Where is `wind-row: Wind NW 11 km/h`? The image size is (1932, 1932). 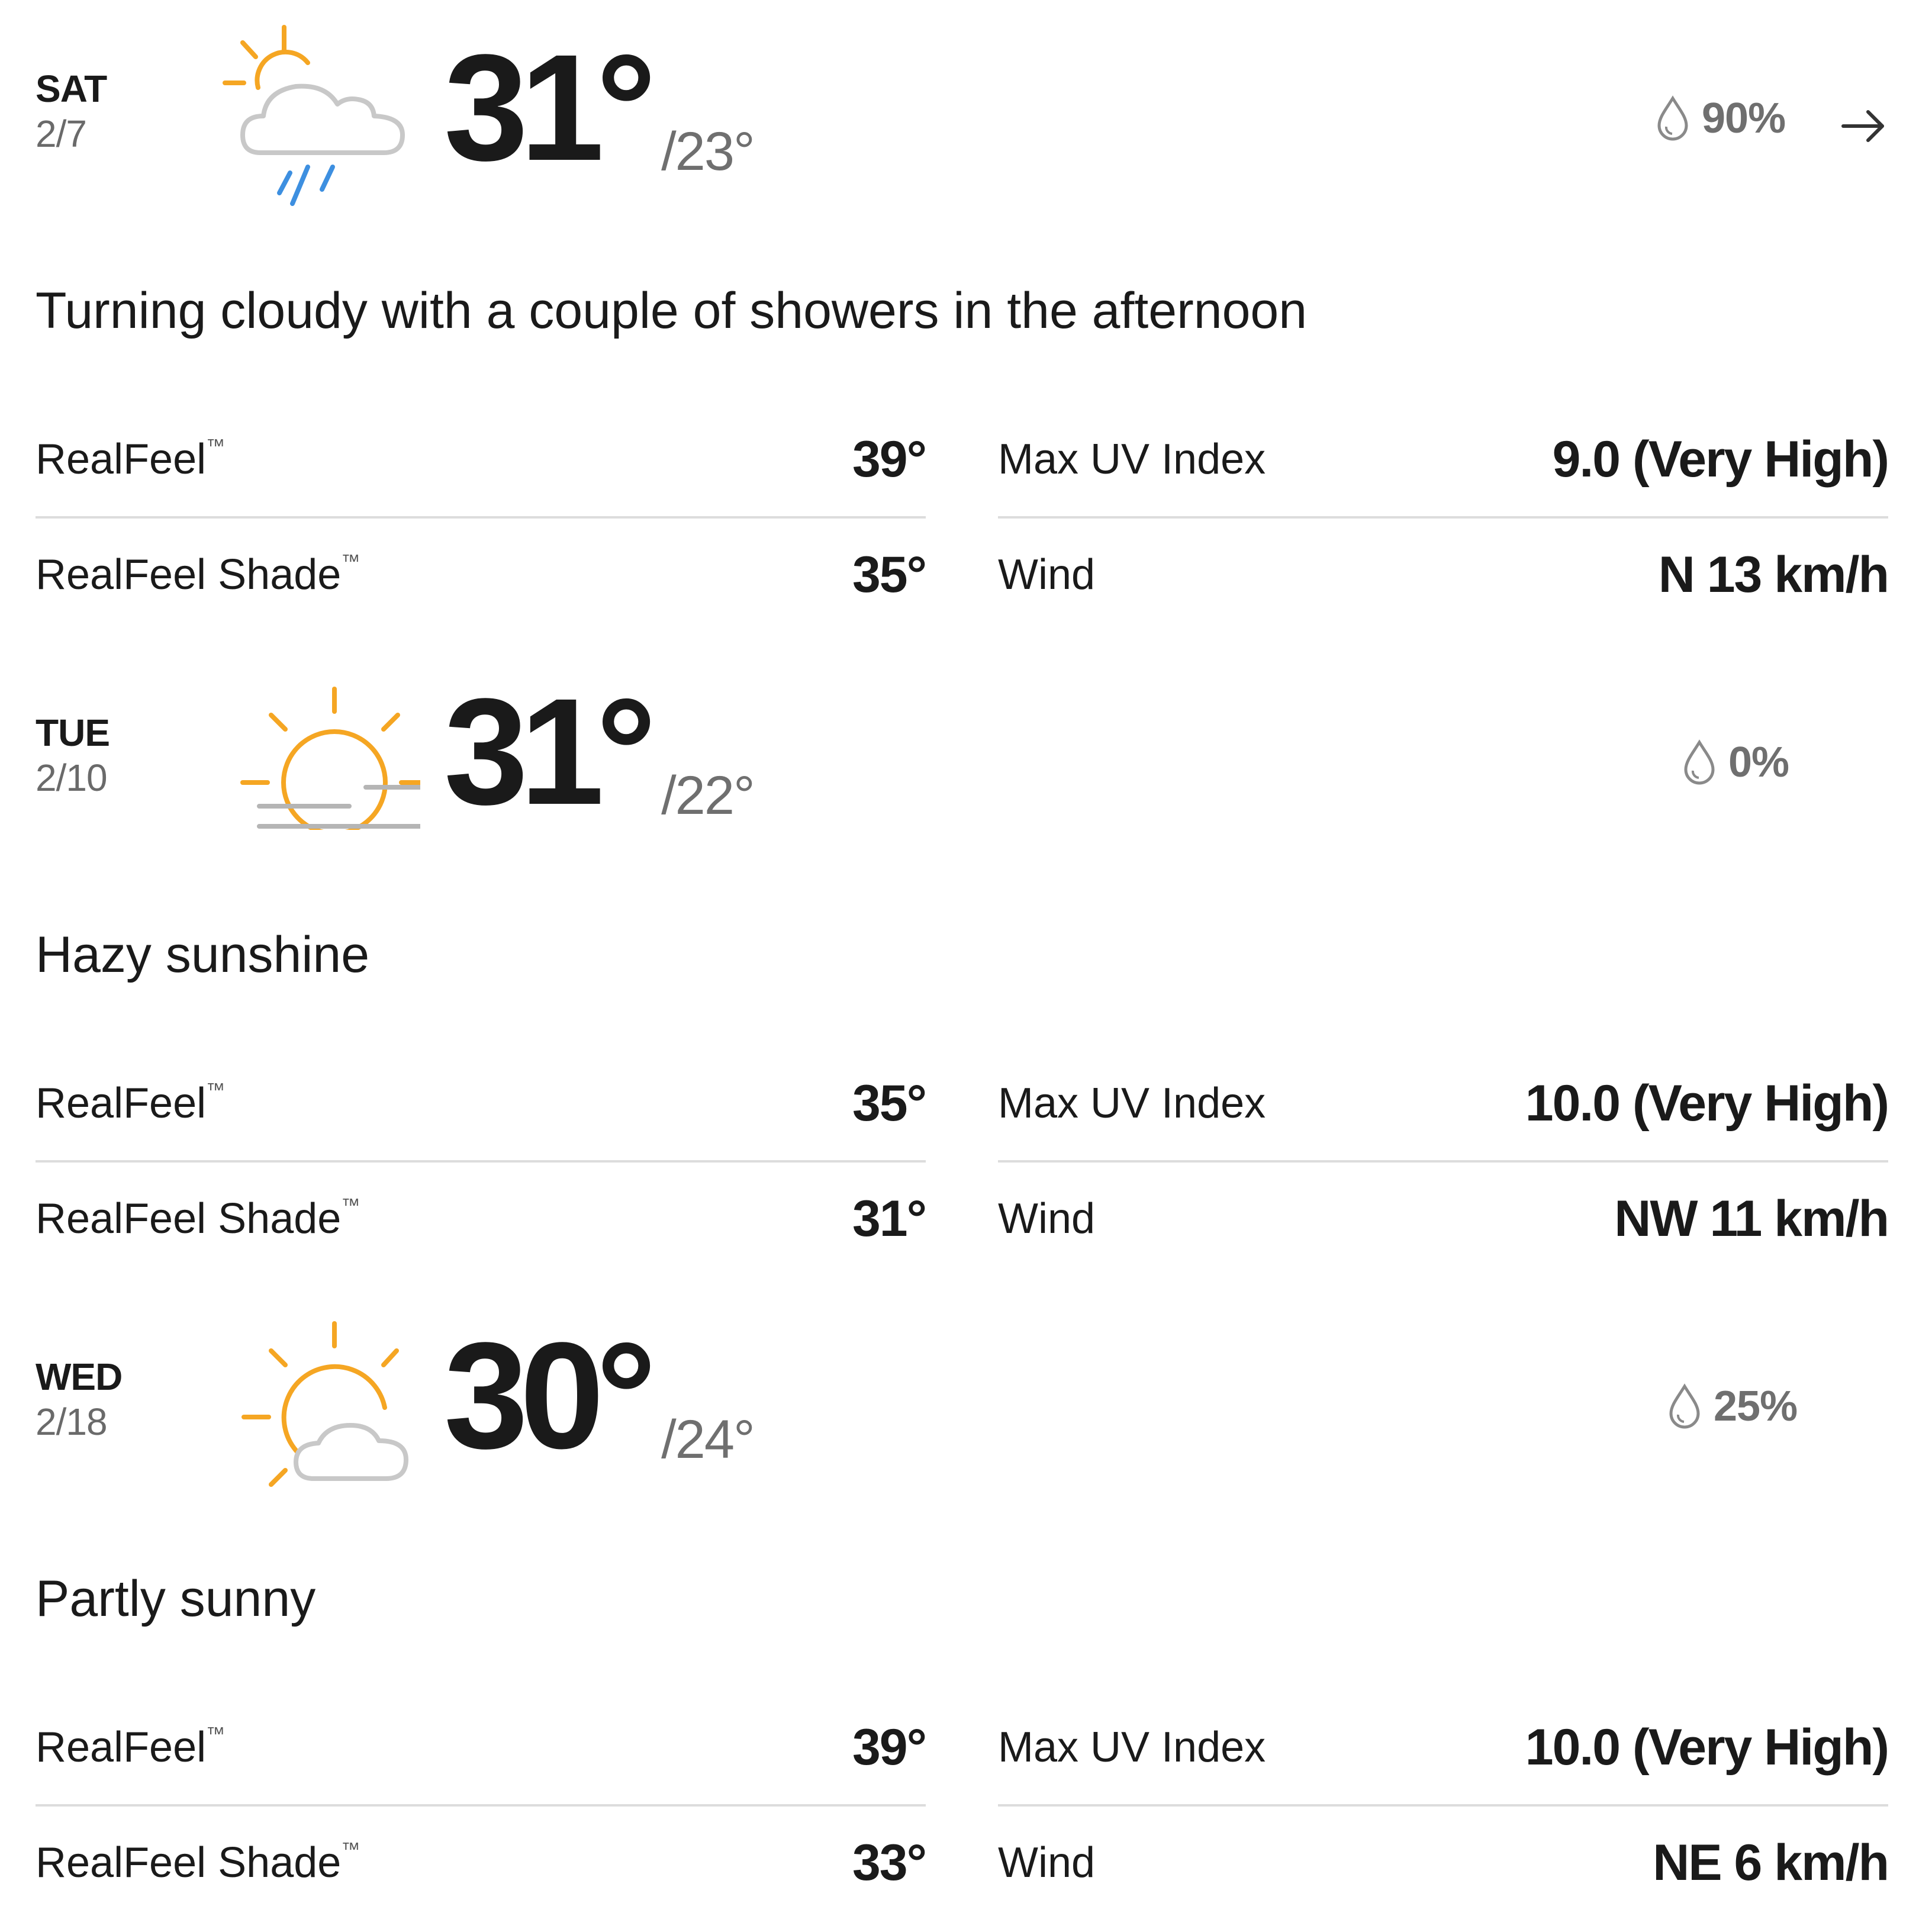 wind-row: Wind NW 11 km/h is located at coordinates (1444, 1219).